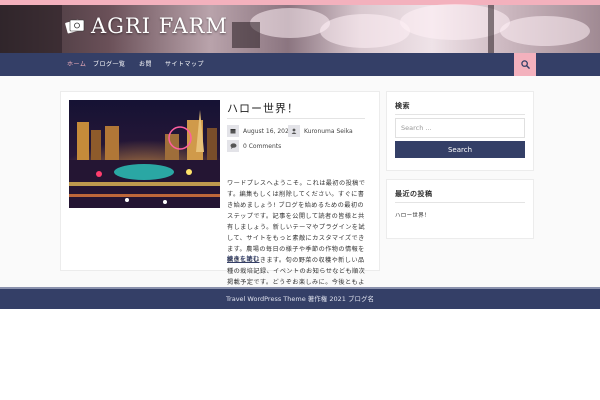 This screenshot has width=600, height=400. Describe the element at coordinates (159, 26) in the screenshot. I see `site-title: AGRI FARM` at that location.